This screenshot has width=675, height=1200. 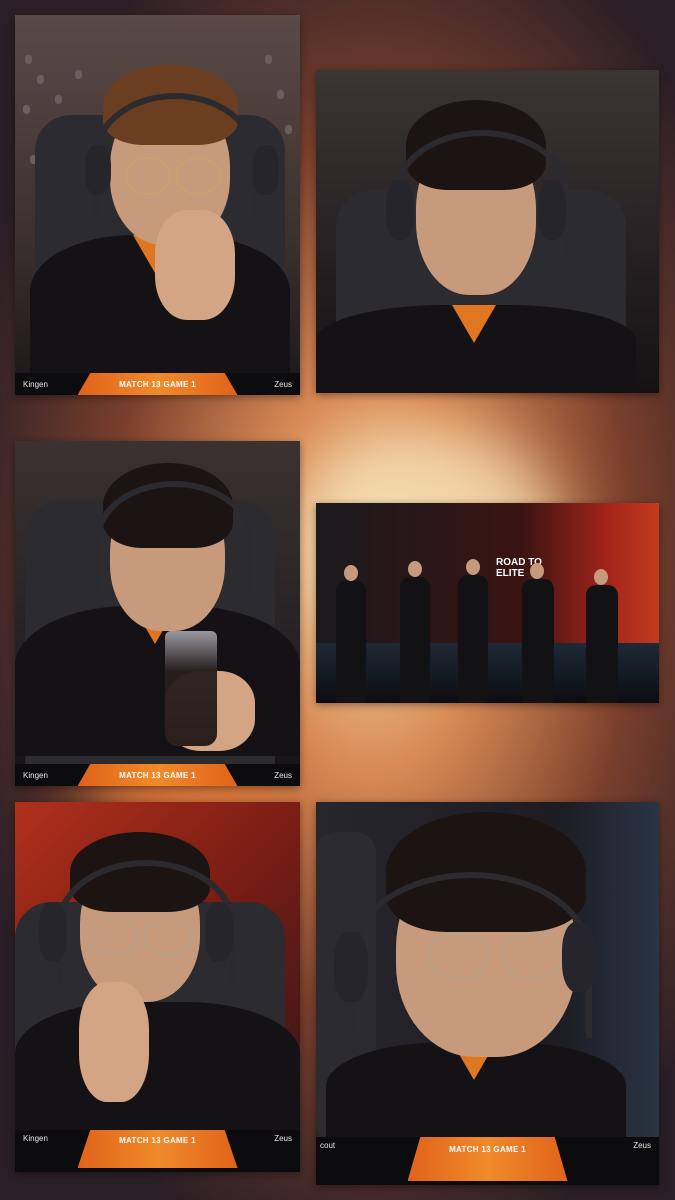 What do you see at coordinates (157, 613) in the screenshot?
I see `photo-tile-3: Kingen MATCH 13 GAME 1 Zeus` at bounding box center [157, 613].